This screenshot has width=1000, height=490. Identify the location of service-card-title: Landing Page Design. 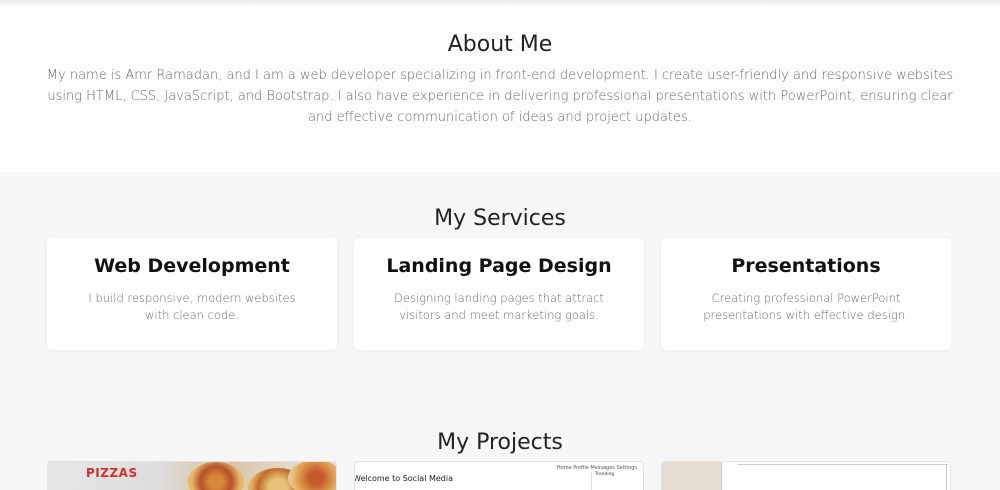
(499, 266).